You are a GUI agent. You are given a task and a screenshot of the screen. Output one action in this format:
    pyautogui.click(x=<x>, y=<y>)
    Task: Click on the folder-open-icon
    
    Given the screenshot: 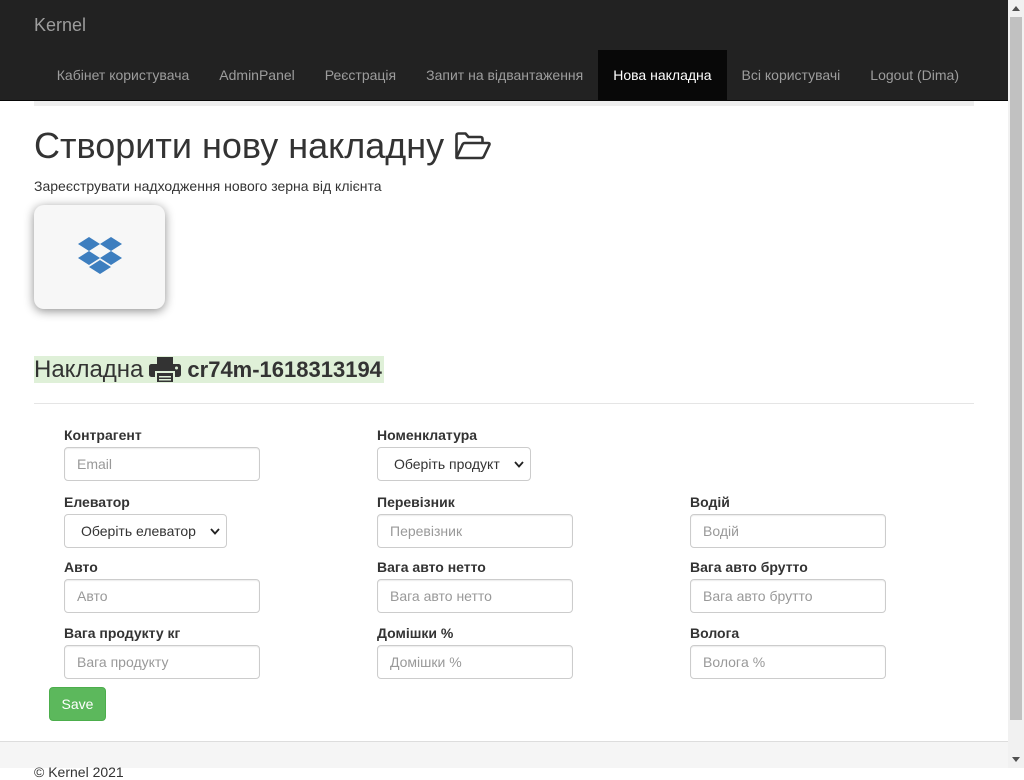 What is the action you would take?
    pyautogui.click(x=473, y=146)
    